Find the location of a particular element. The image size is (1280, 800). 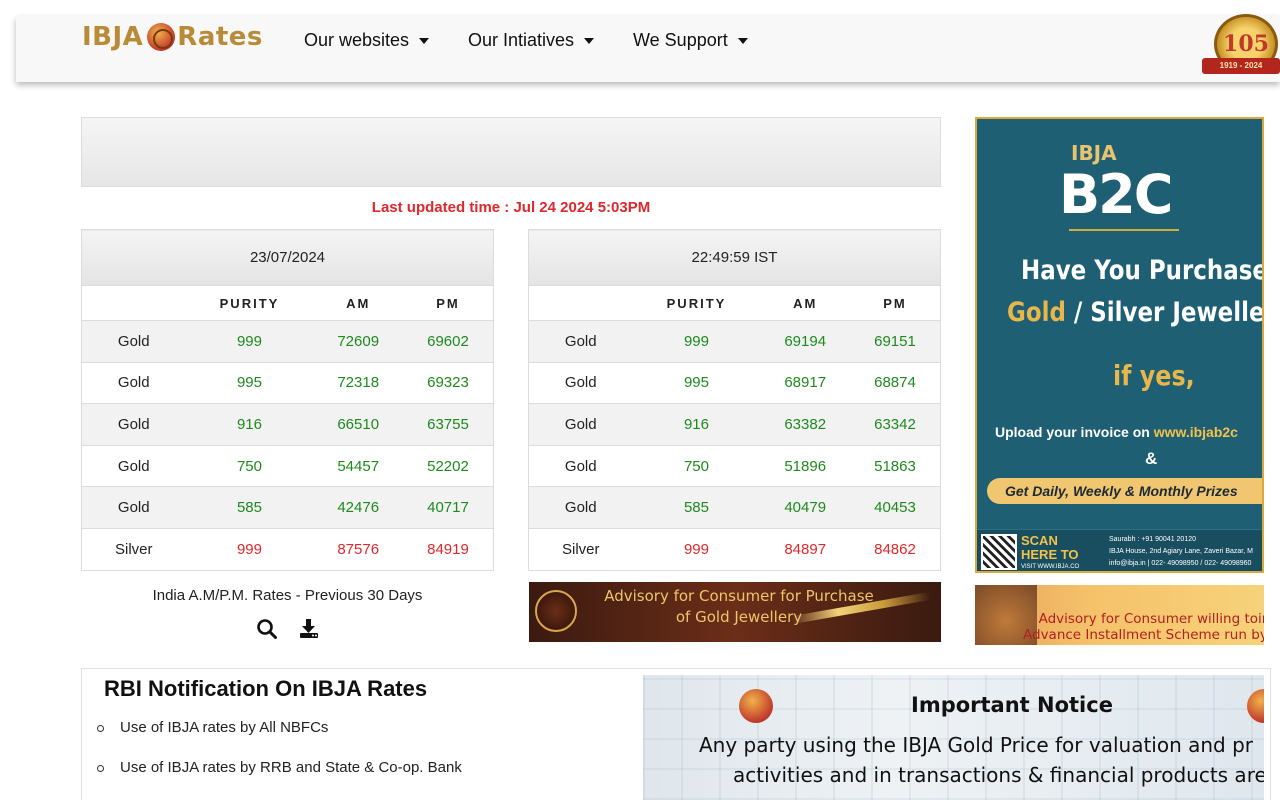

nav-we-support: We Support is located at coordinates (690, 40).